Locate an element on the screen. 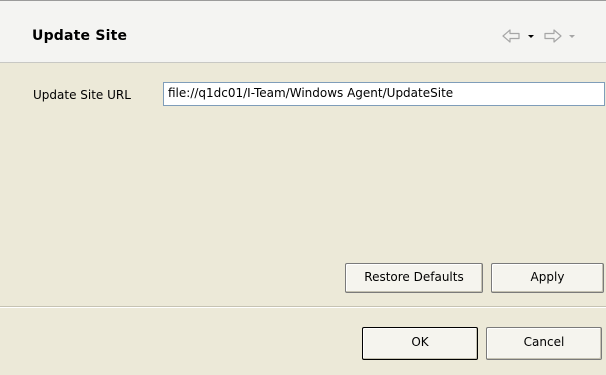 This screenshot has width=606, height=375. cancel-button: Cancel is located at coordinates (544, 343).